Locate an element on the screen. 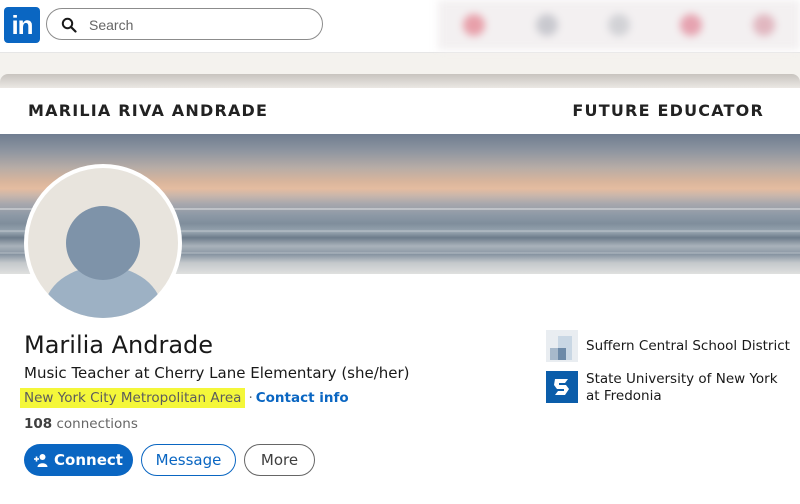 The width and height of the screenshot is (800, 504). message-button: Message is located at coordinates (188, 460).